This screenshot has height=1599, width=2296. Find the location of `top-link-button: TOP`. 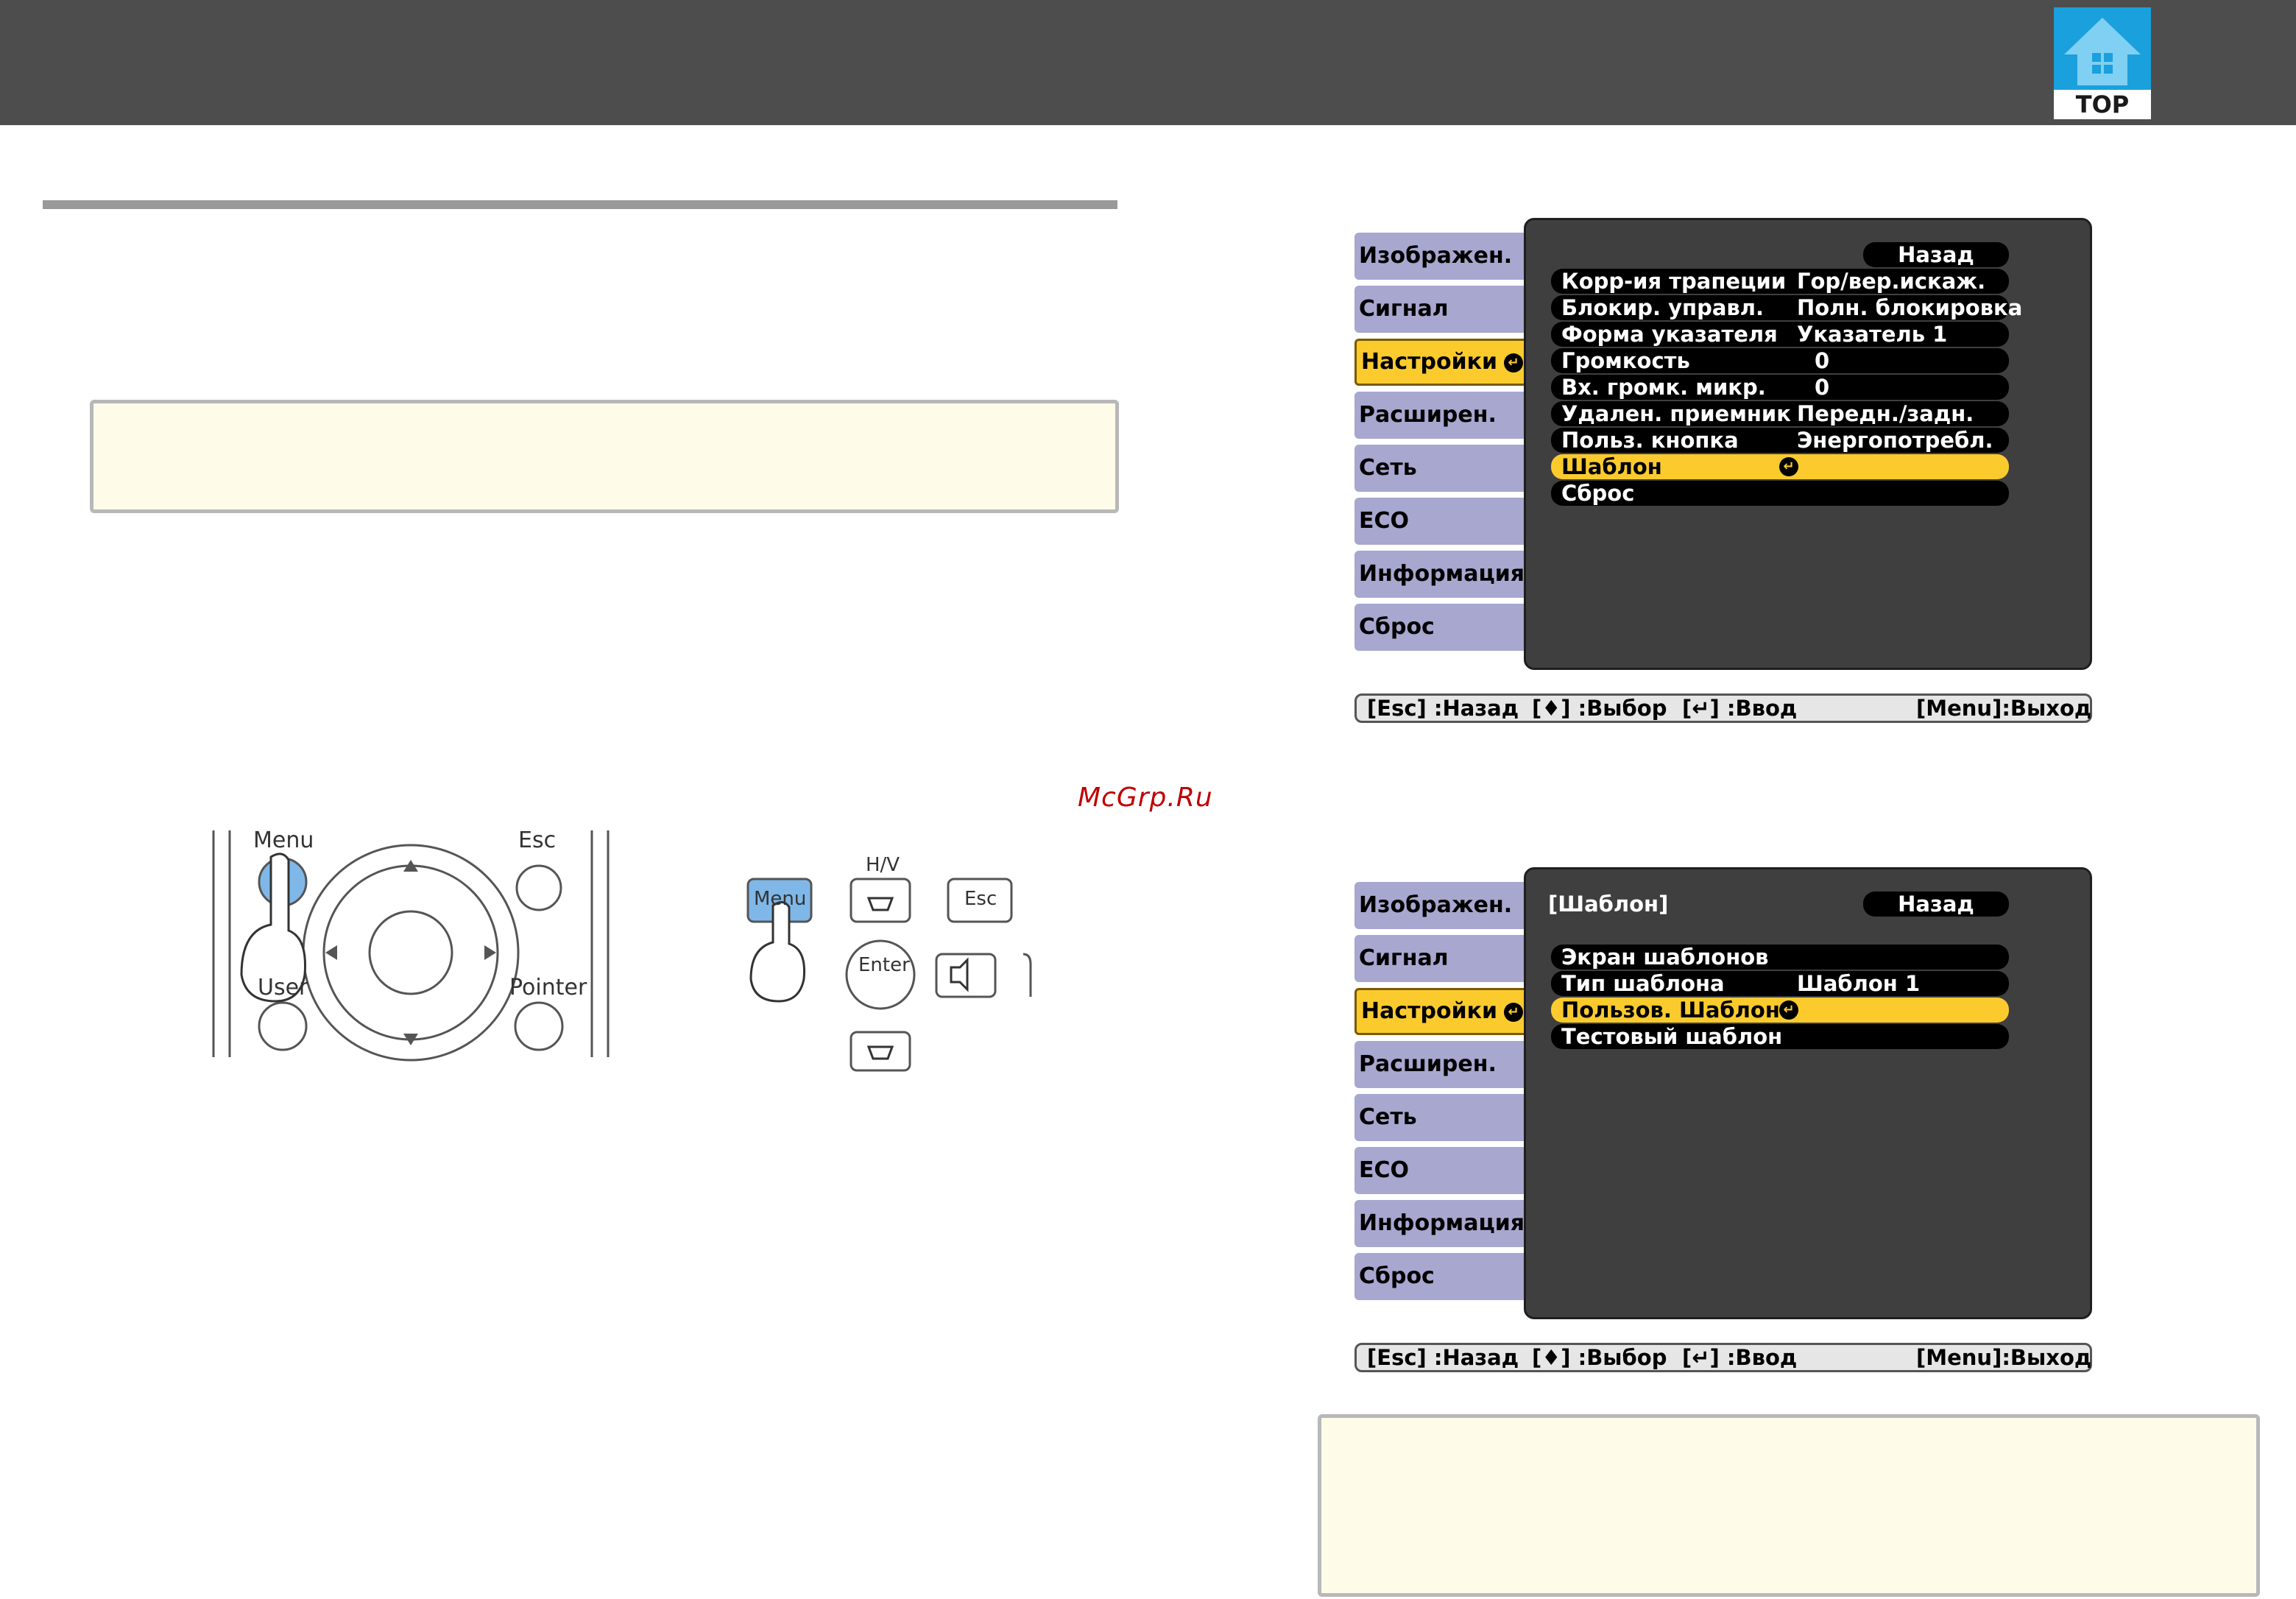

top-link-button: TOP is located at coordinates (2102, 63).